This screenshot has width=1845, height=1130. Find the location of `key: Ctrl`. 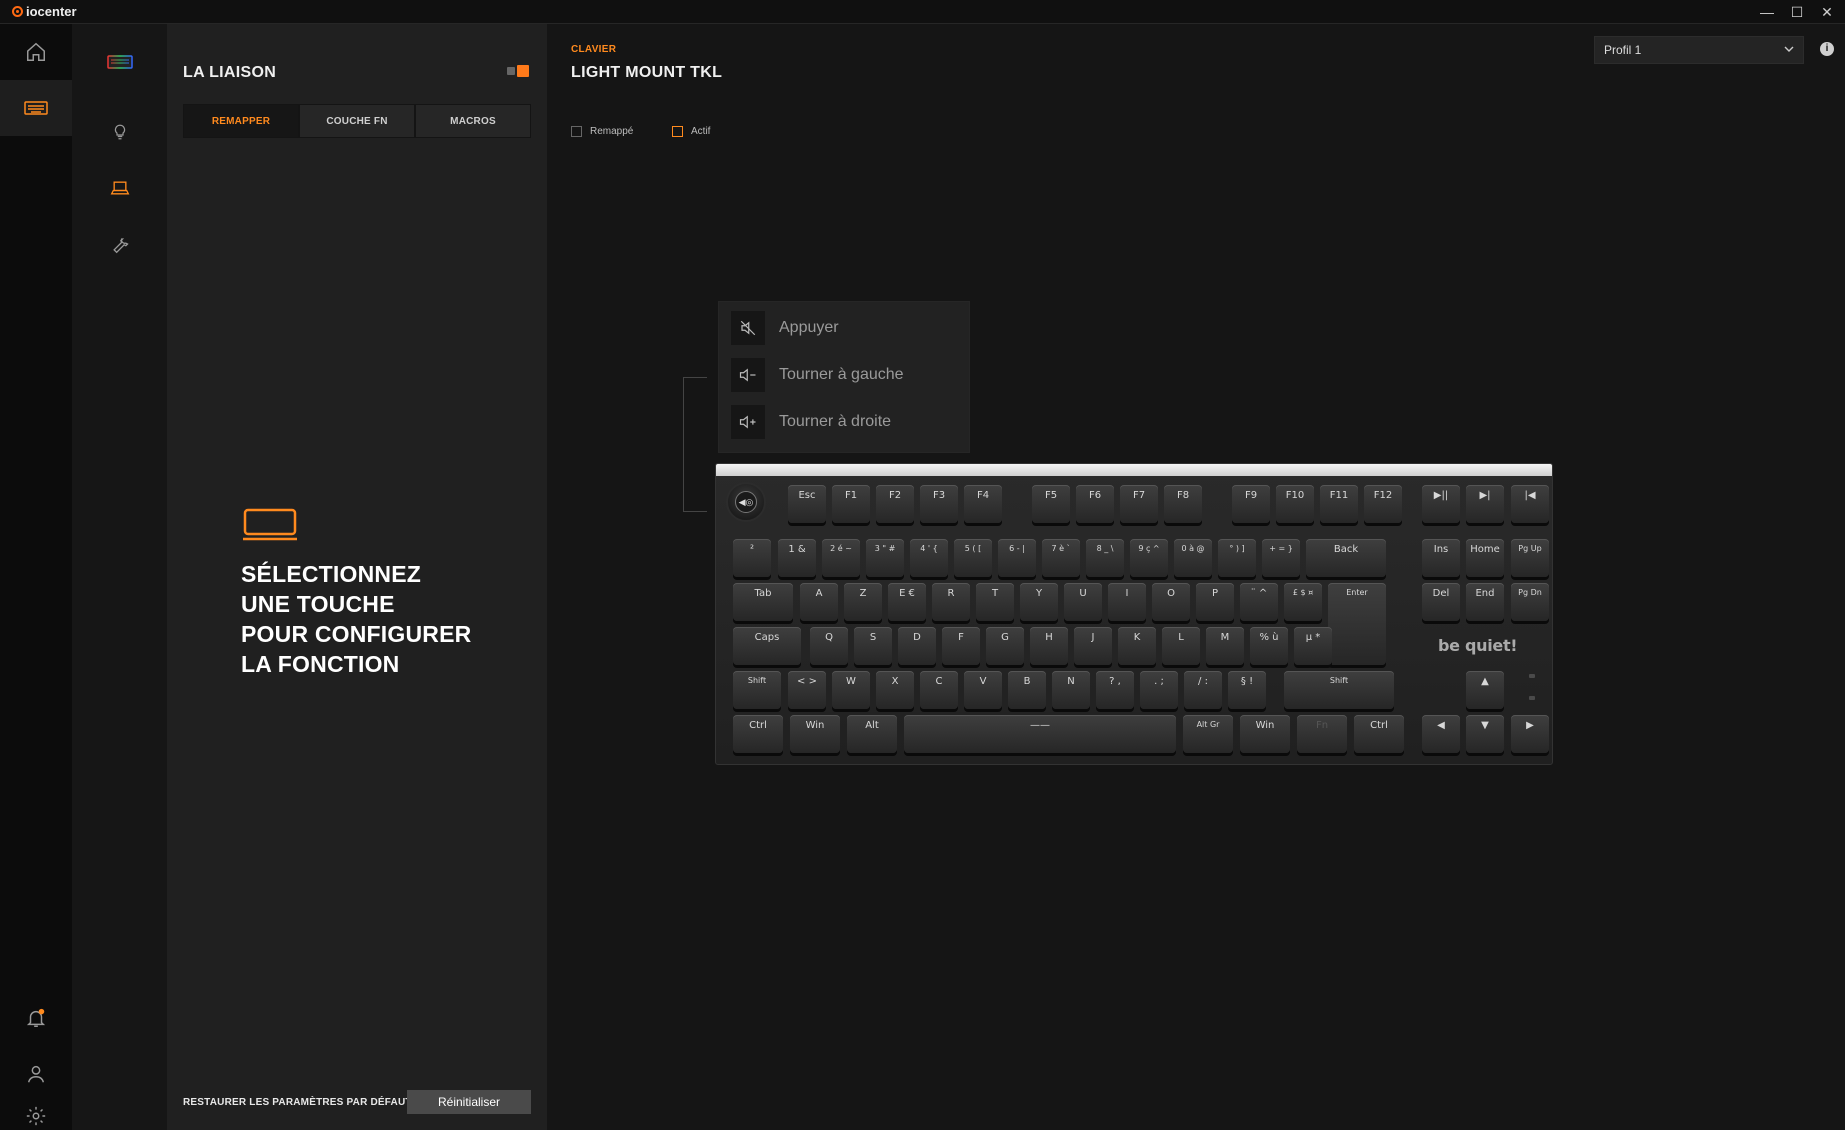

key: Ctrl is located at coordinates (1379, 734).